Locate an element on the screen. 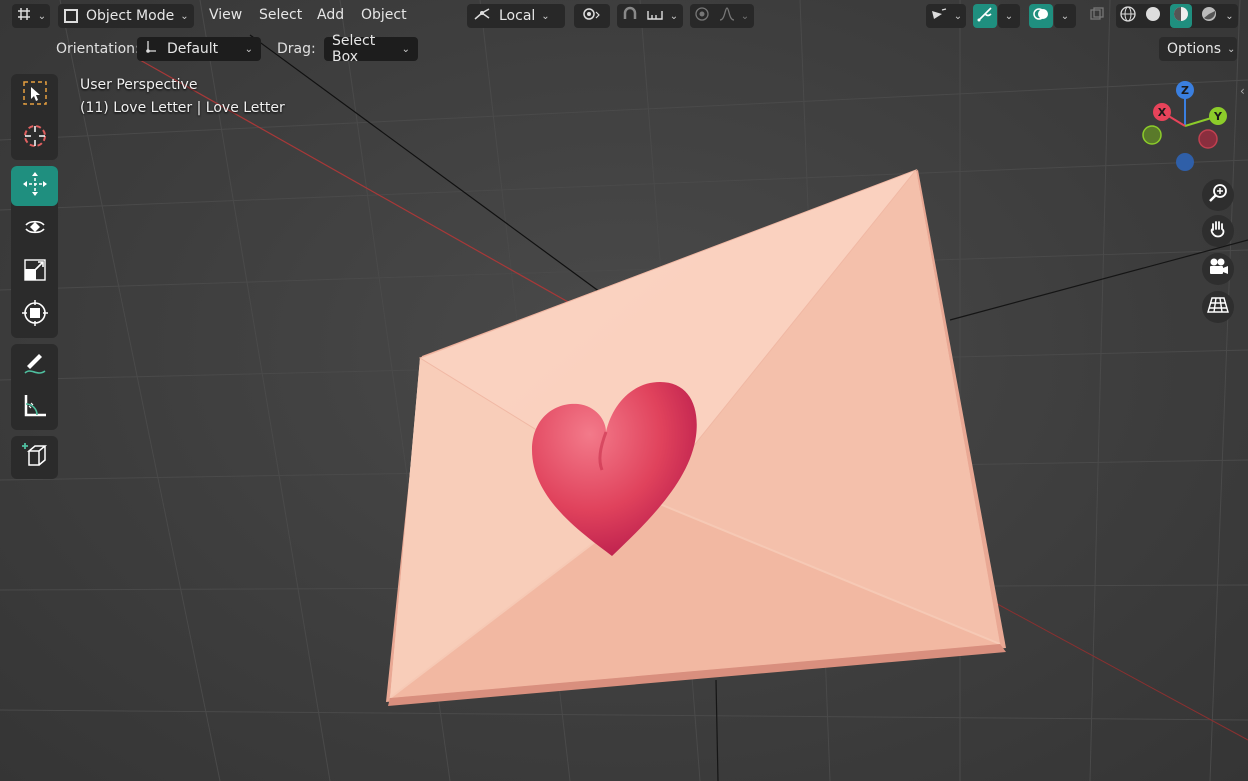  camera-view-button is located at coordinates (1218, 269).